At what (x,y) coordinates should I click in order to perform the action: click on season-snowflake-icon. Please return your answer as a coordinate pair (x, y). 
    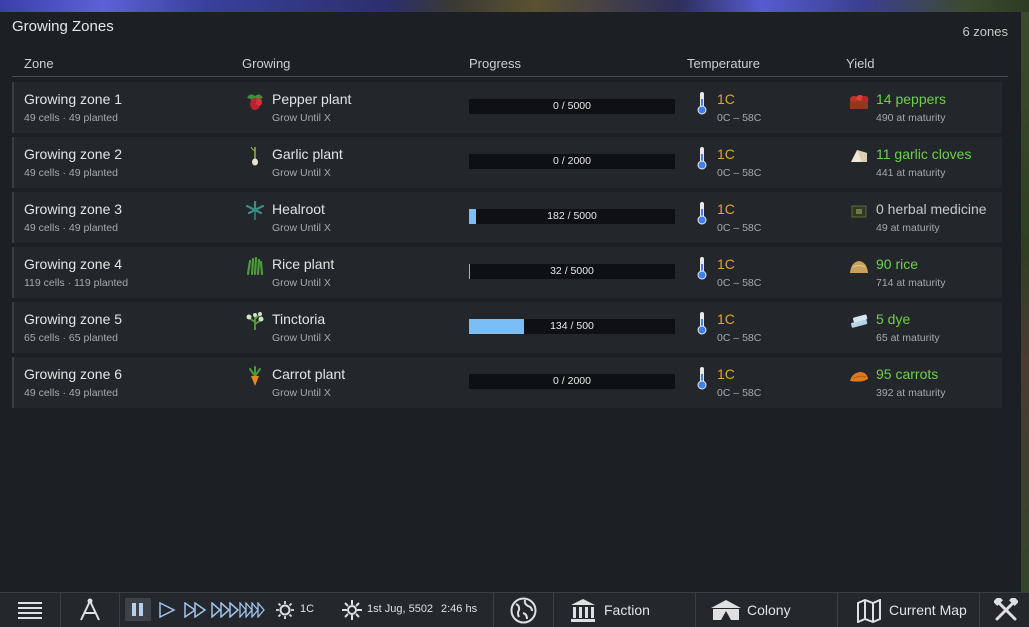
    Looking at the image, I should click on (352, 610).